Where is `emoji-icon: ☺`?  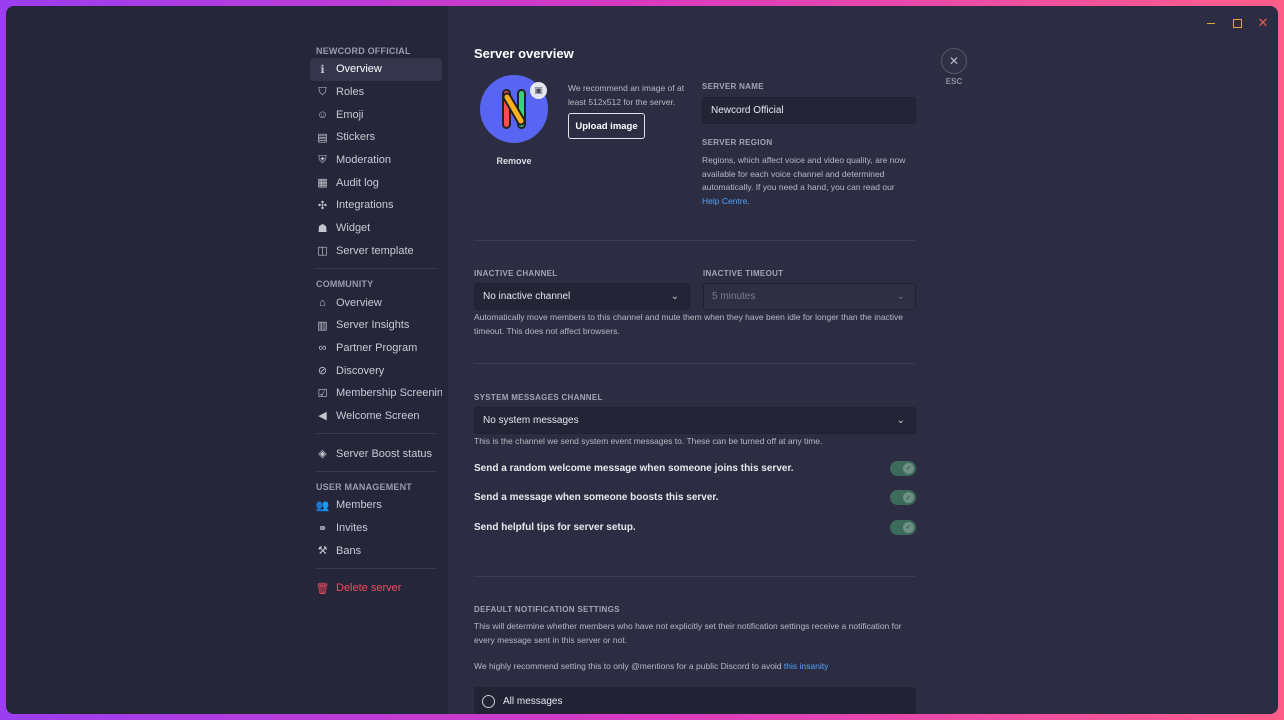
emoji-icon: ☺ is located at coordinates (322, 114).